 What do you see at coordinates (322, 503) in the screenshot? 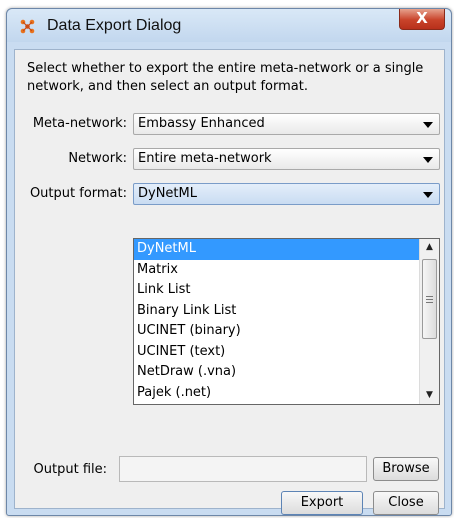
I see `export-button: Export` at bounding box center [322, 503].